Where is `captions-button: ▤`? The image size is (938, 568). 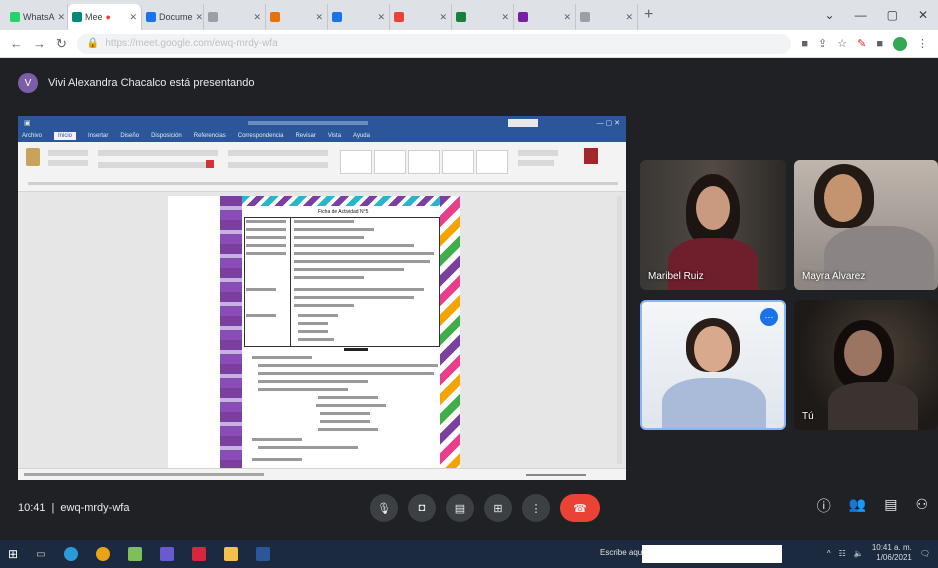 captions-button: ▤ is located at coordinates (460, 508).